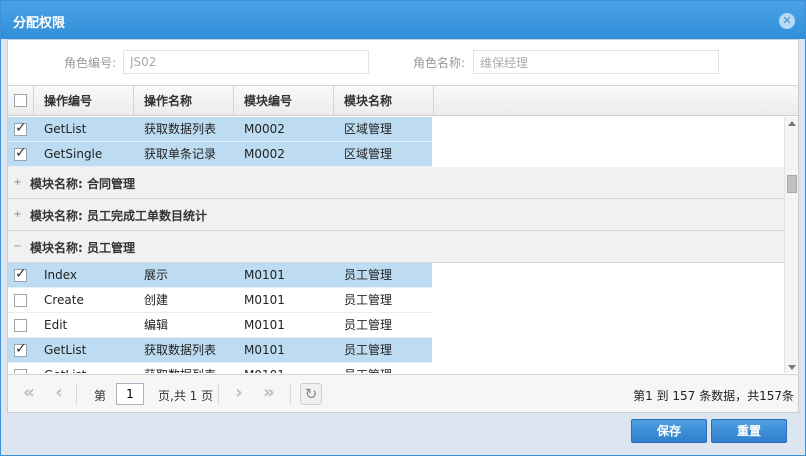  What do you see at coordinates (180, 154) in the screenshot?
I see `operation-name: 获取单条记录` at bounding box center [180, 154].